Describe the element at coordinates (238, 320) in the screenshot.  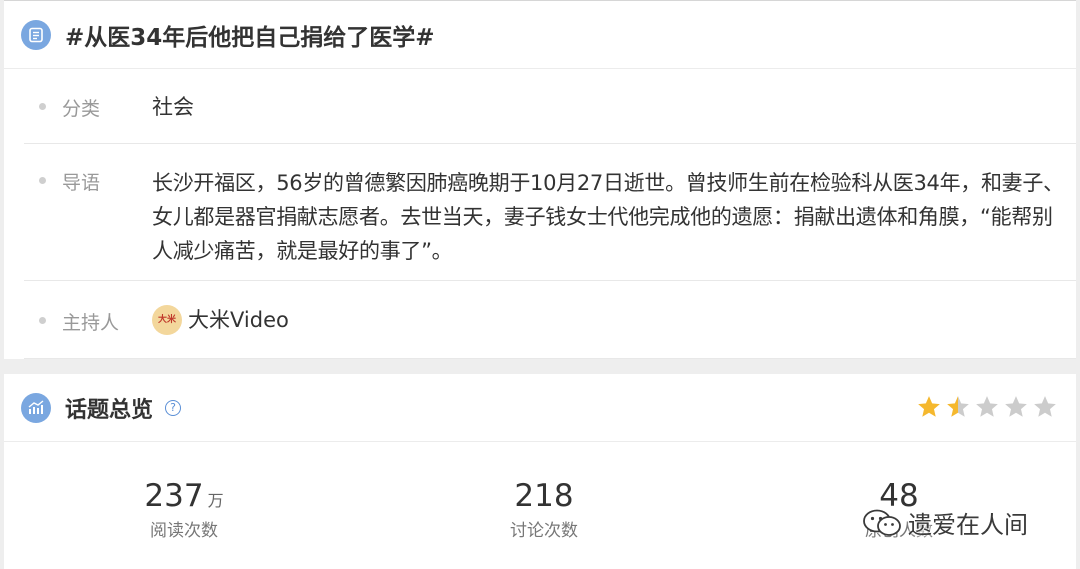
I see `host-name: 大米Video` at that location.